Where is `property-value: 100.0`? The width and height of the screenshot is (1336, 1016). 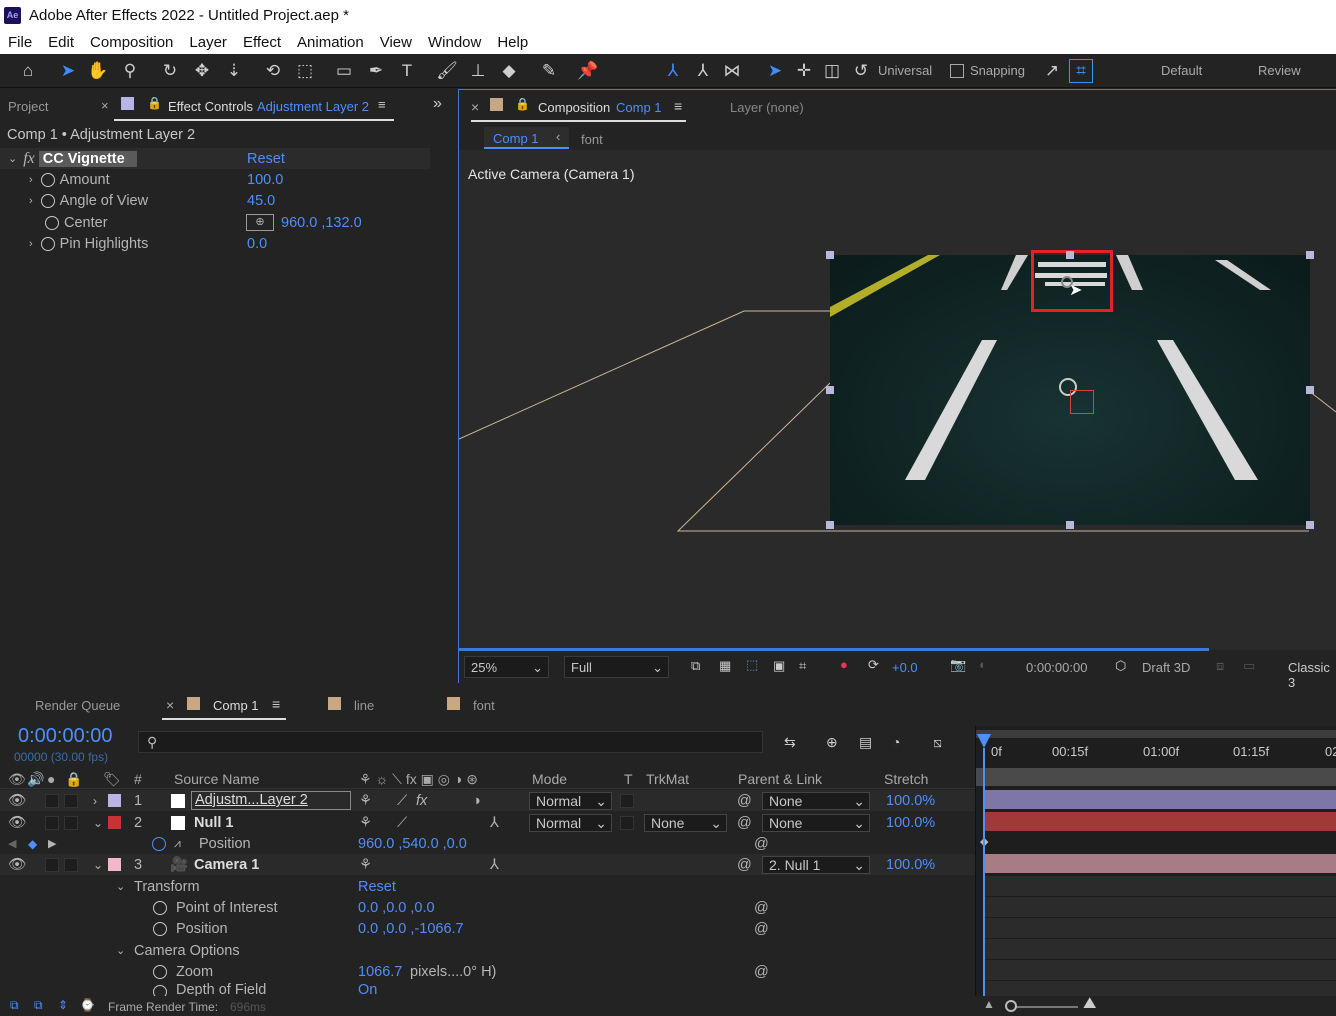
property-value: 100.0 is located at coordinates (265, 180).